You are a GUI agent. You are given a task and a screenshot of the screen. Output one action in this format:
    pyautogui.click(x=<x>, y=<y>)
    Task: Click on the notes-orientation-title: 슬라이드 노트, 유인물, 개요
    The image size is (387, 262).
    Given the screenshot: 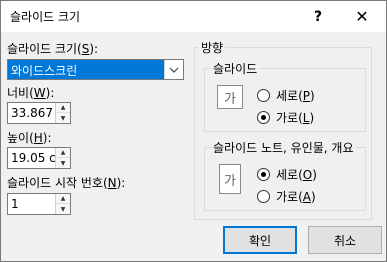 What is the action you would take?
    pyautogui.click(x=283, y=147)
    